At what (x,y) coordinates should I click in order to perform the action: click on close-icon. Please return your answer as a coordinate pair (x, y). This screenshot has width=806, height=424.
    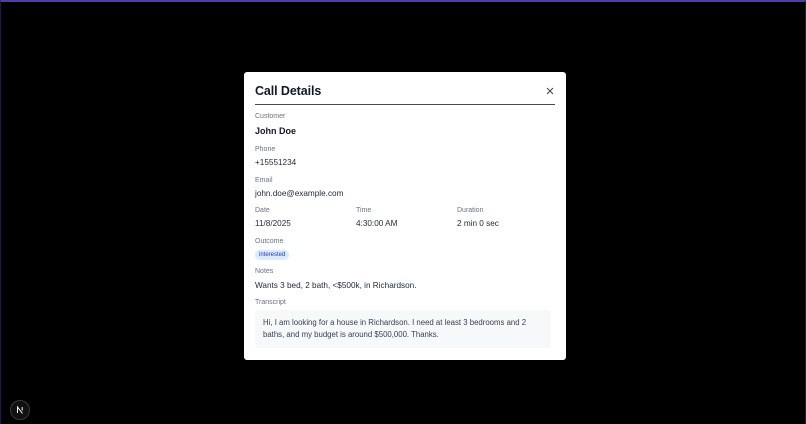
    Looking at the image, I should click on (550, 91).